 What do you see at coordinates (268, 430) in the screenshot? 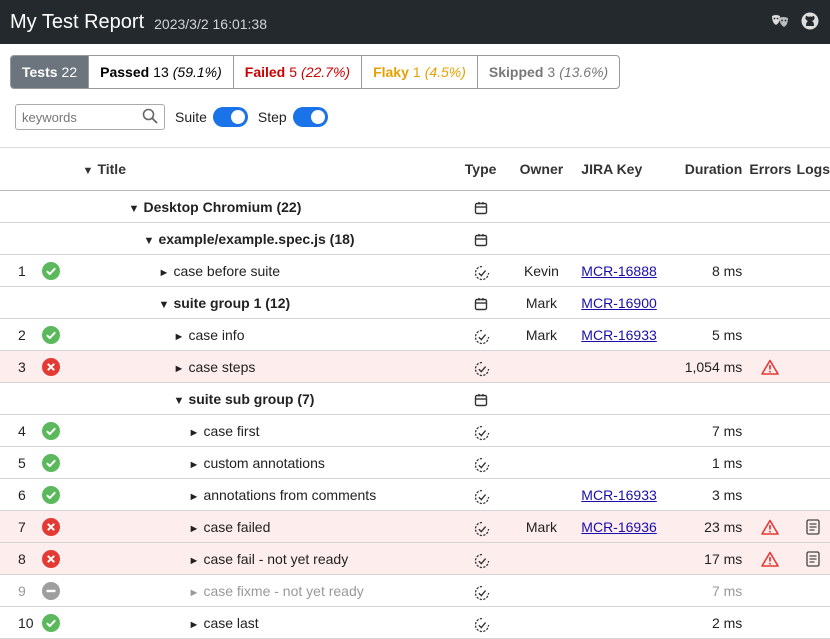
I see `row-title: ► case first` at bounding box center [268, 430].